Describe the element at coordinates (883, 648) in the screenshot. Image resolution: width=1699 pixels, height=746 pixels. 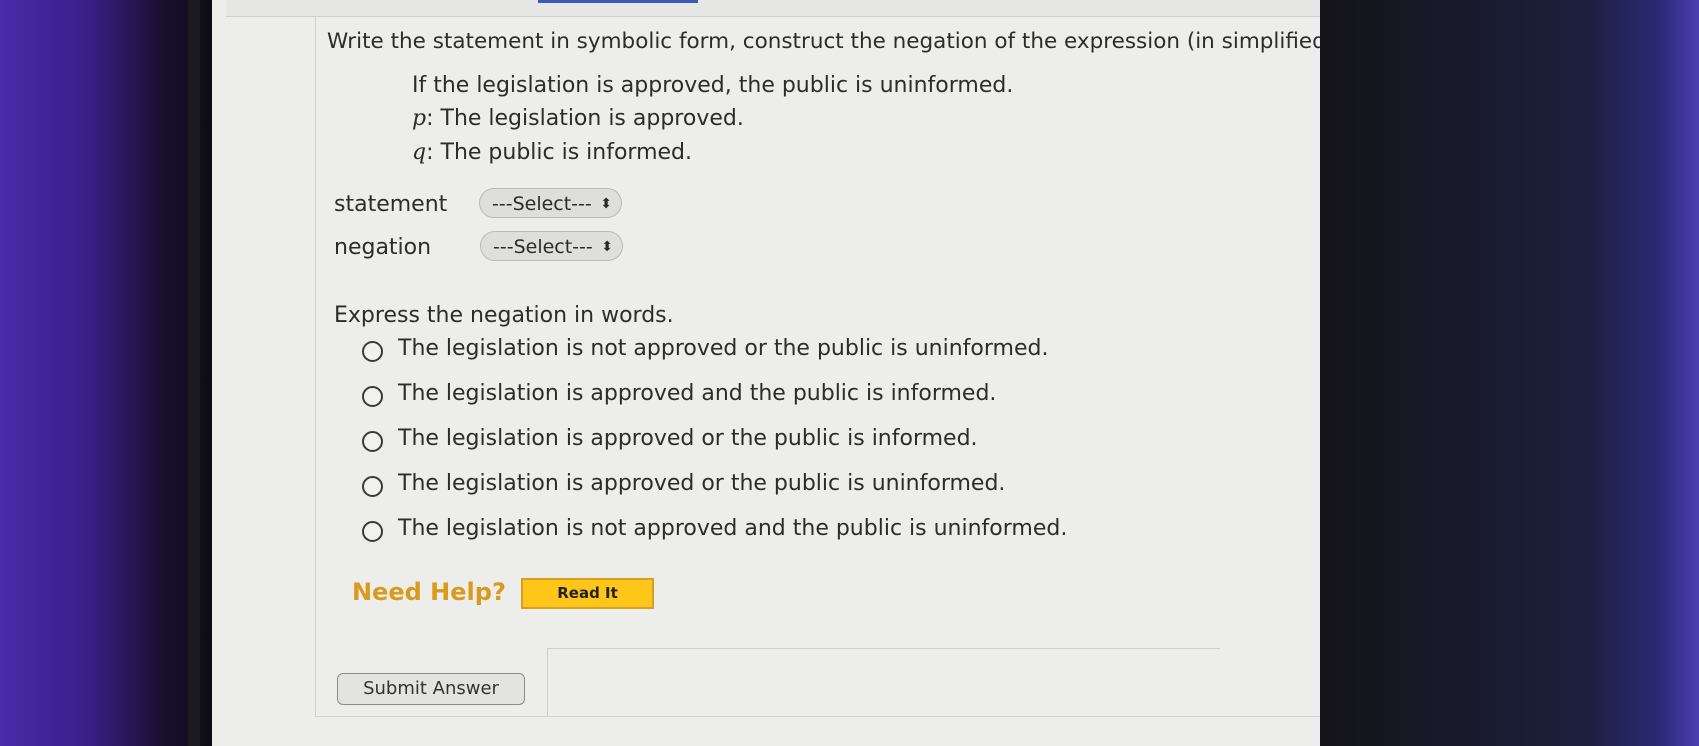
I see `divider` at that location.